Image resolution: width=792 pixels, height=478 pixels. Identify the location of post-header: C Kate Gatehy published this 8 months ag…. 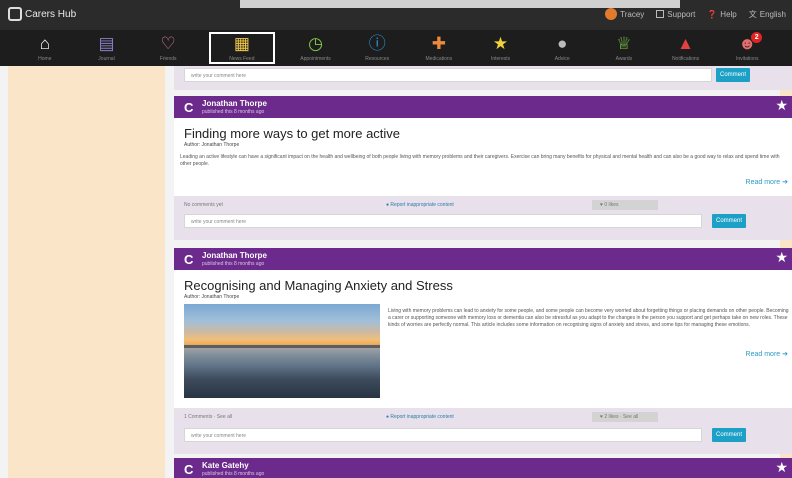
(483, 468).